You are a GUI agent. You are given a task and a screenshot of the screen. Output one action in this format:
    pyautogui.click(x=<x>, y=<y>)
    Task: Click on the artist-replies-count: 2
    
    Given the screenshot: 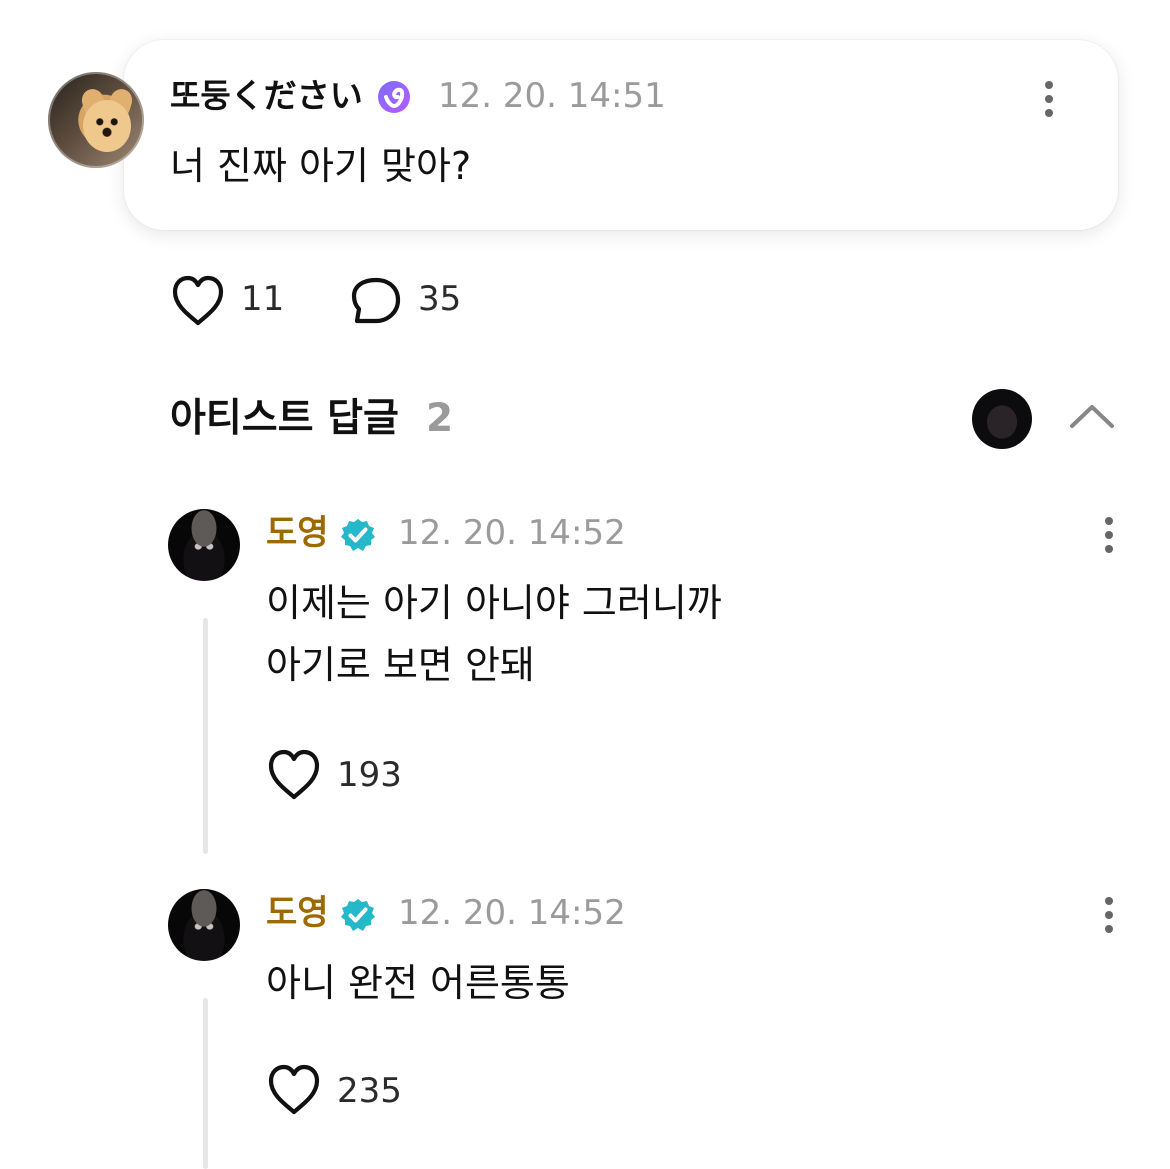 What is the action you would take?
    pyautogui.click(x=440, y=418)
    